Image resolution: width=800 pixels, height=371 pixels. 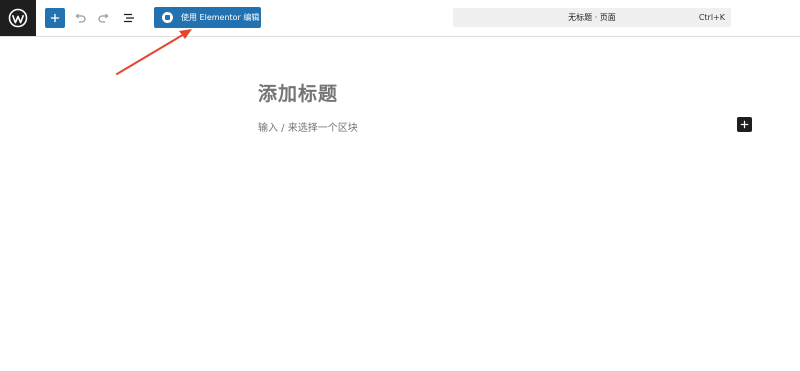 I want to click on inline-add-block-button, so click(x=744, y=124).